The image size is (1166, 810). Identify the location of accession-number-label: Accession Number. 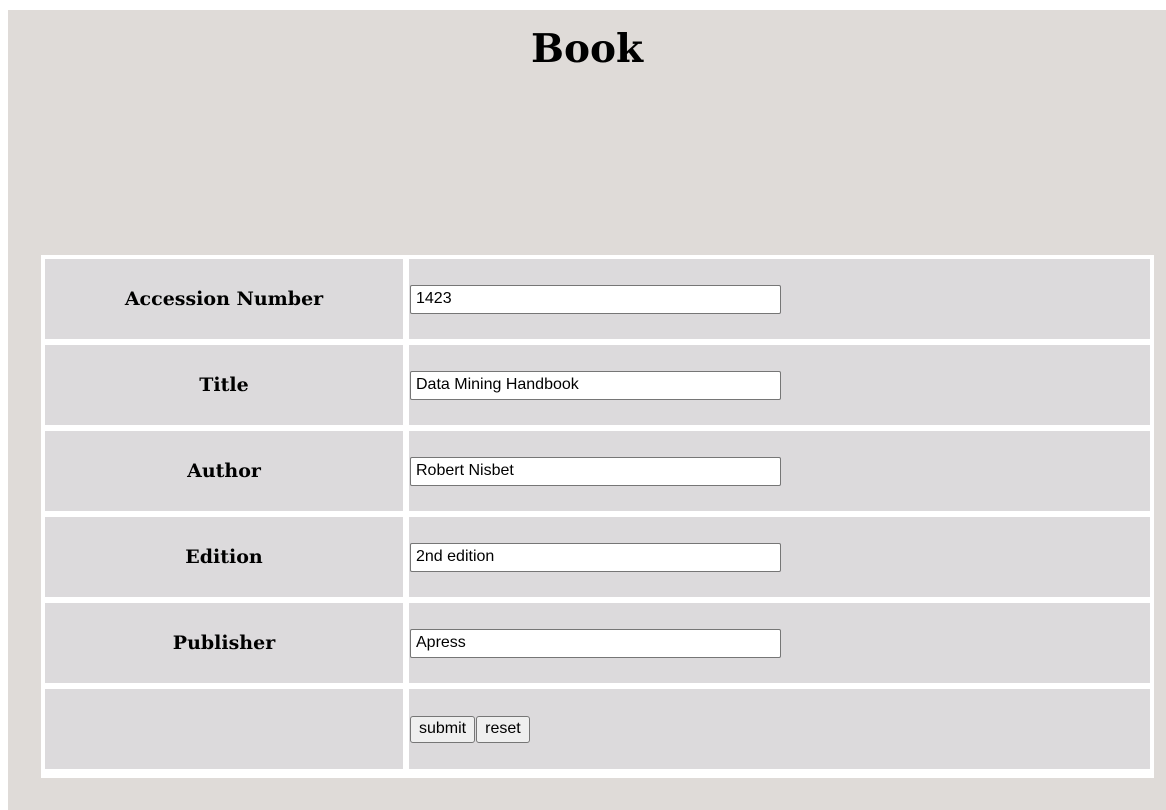
(224, 299).